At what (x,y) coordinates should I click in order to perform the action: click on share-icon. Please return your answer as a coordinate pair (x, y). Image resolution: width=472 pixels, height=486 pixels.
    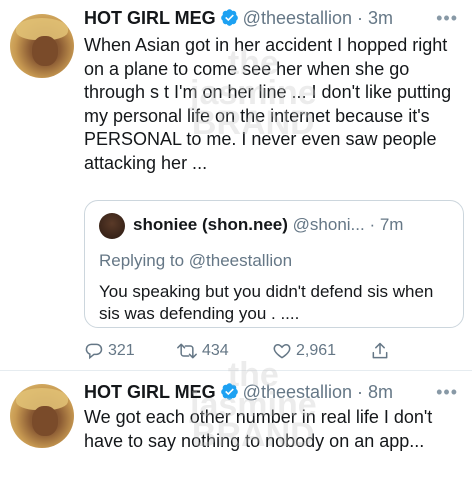
    Looking at the image, I should click on (380, 351).